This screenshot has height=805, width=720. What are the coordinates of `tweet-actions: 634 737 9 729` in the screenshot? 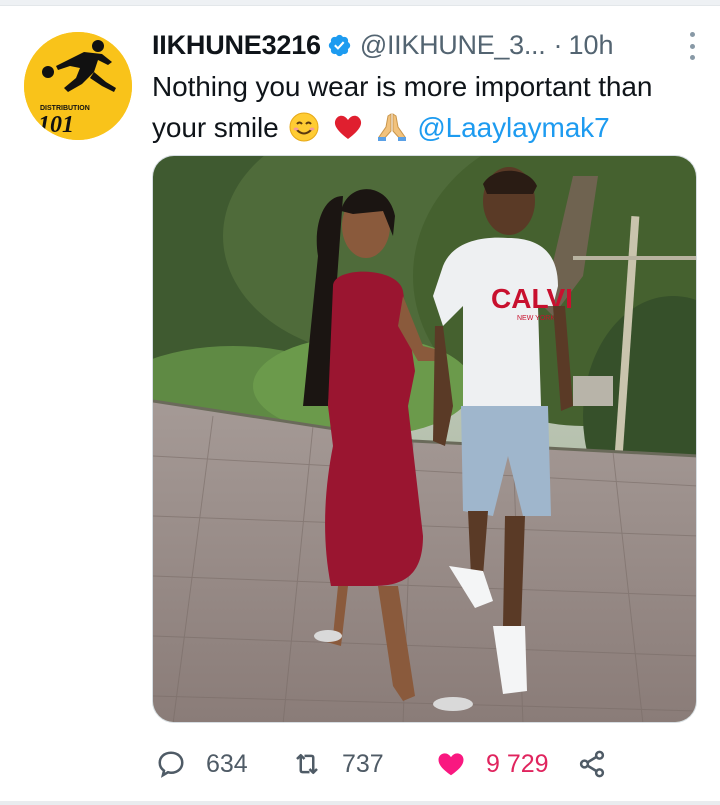 It's located at (424, 764).